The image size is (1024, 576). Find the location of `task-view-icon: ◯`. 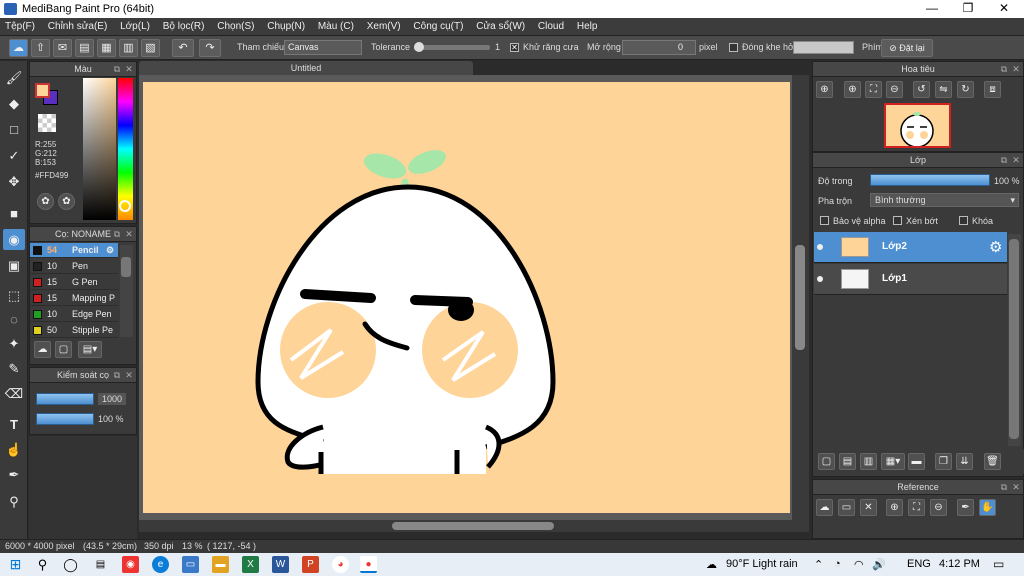

task-view-icon: ◯ is located at coordinates (70, 564).